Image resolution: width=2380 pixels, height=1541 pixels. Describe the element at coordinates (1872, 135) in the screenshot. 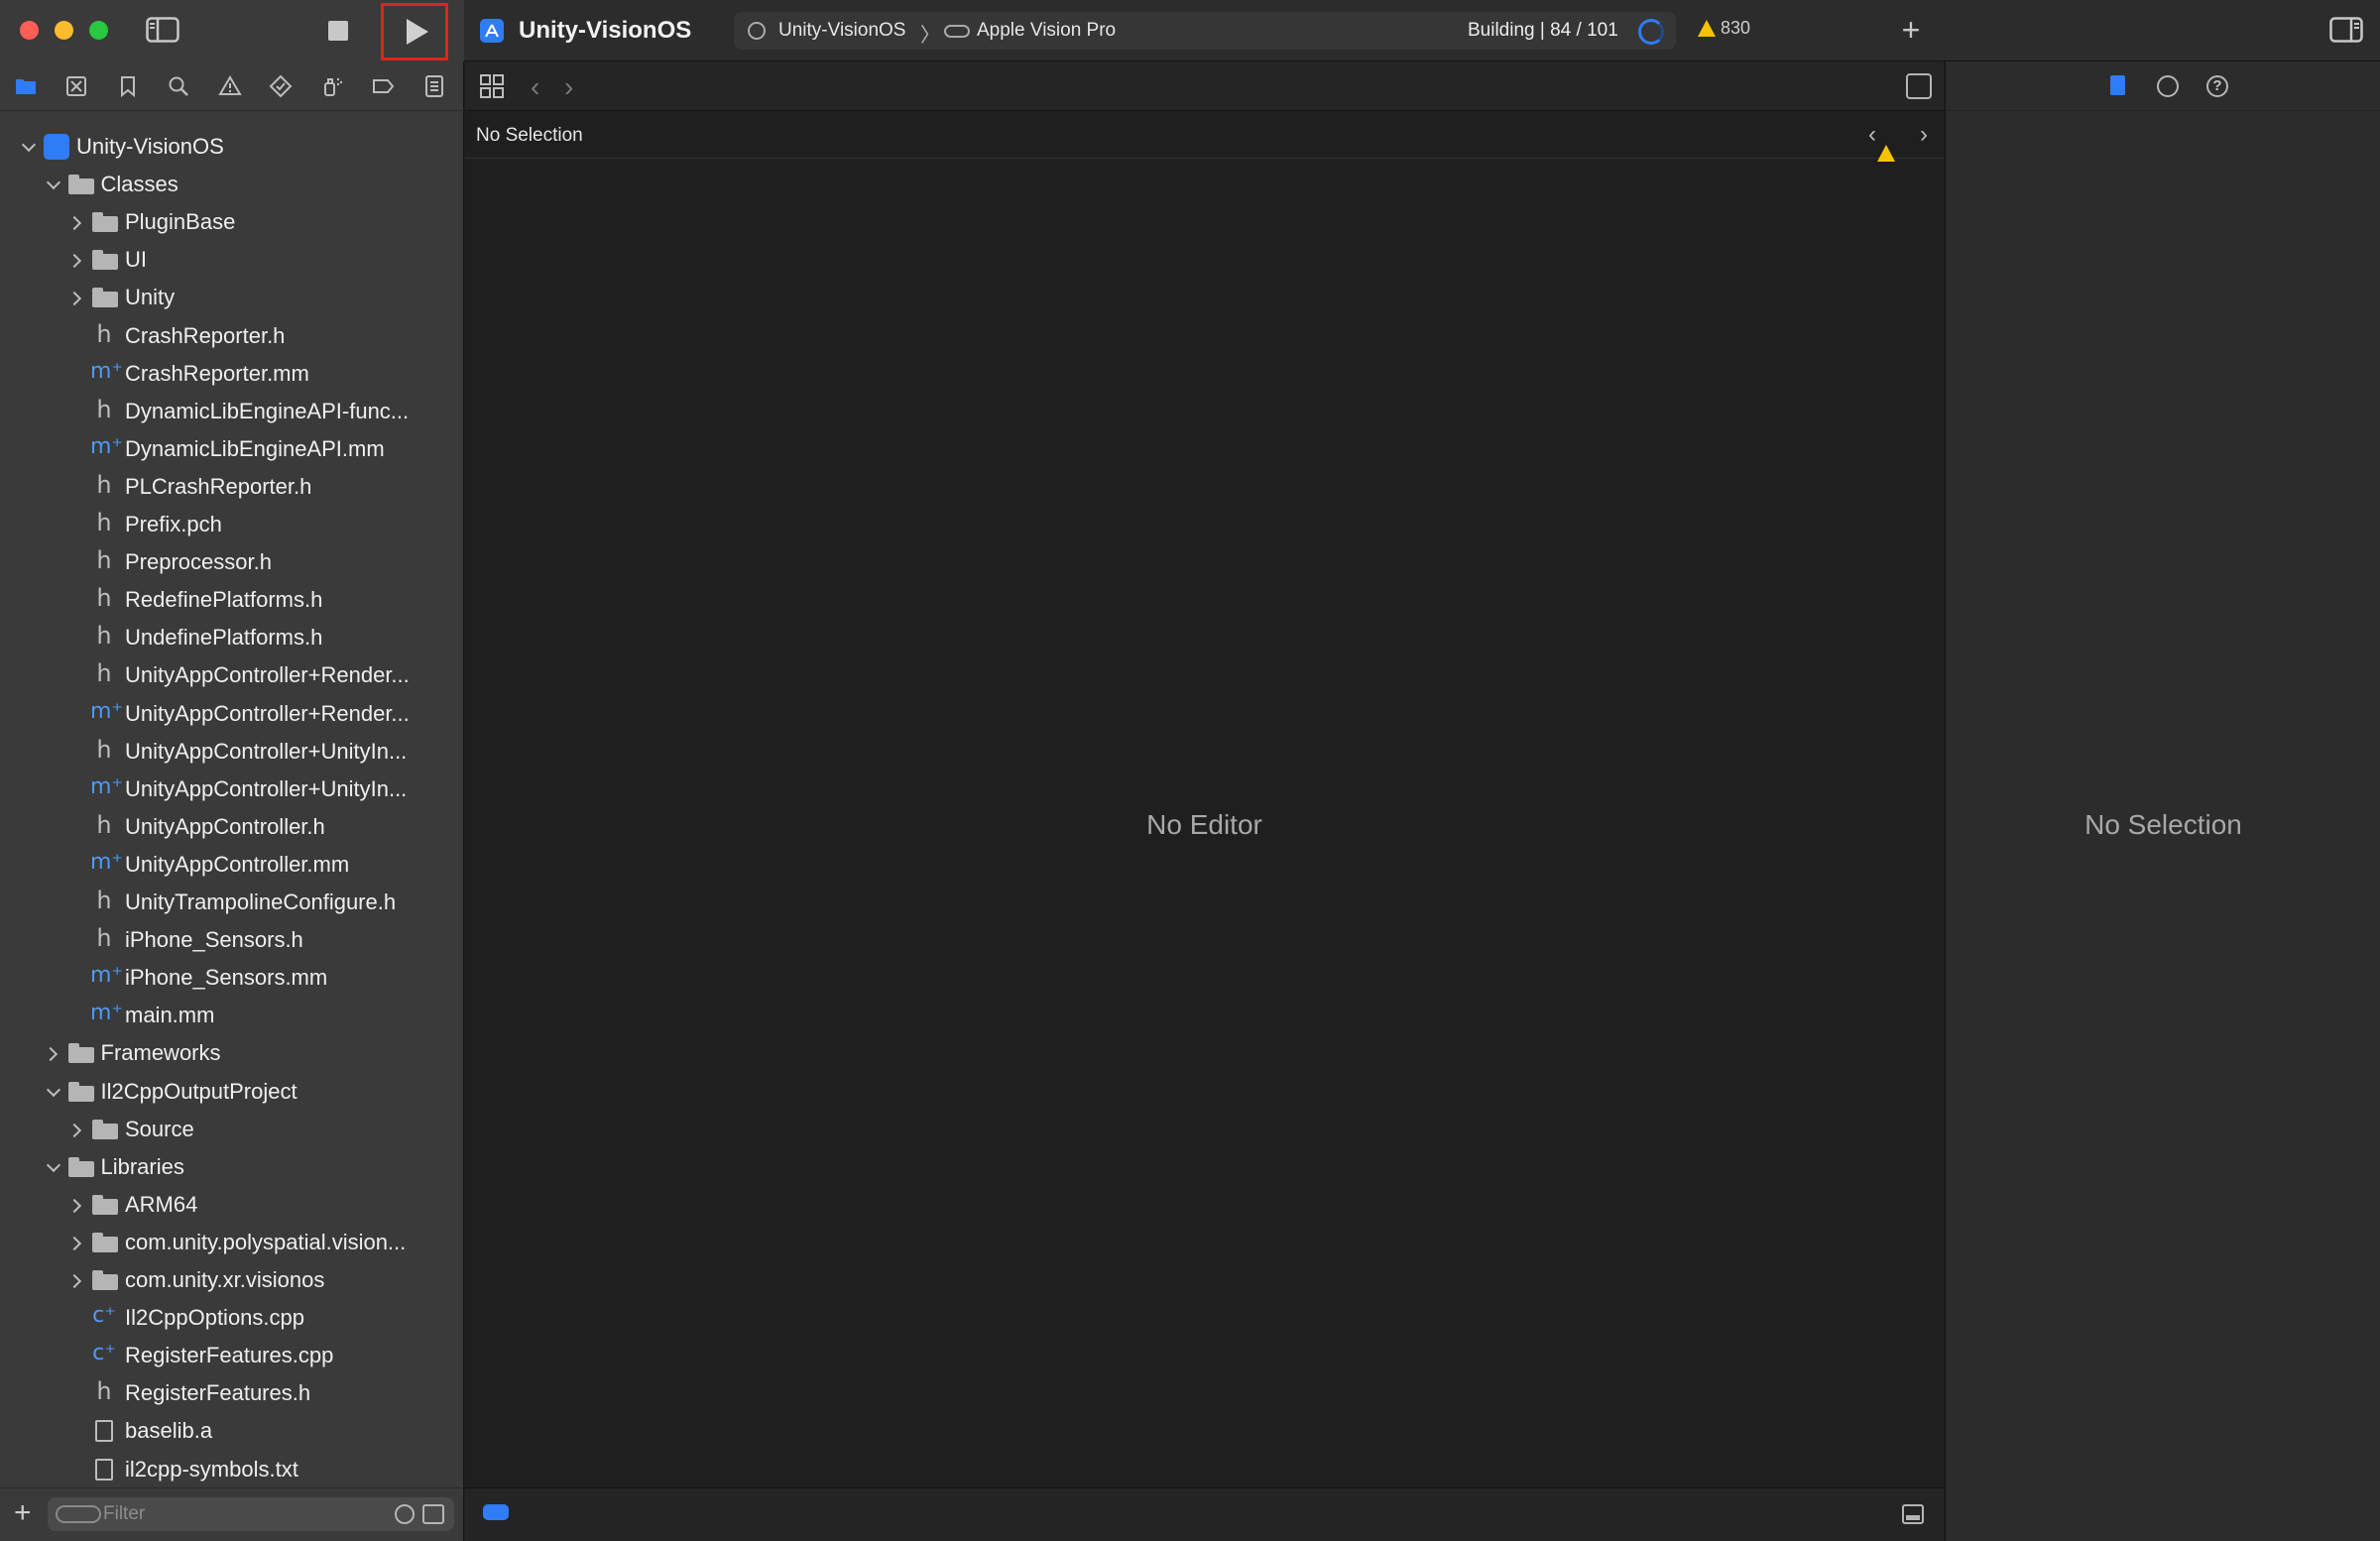

I see `previous-issue-button: ‹` at that location.